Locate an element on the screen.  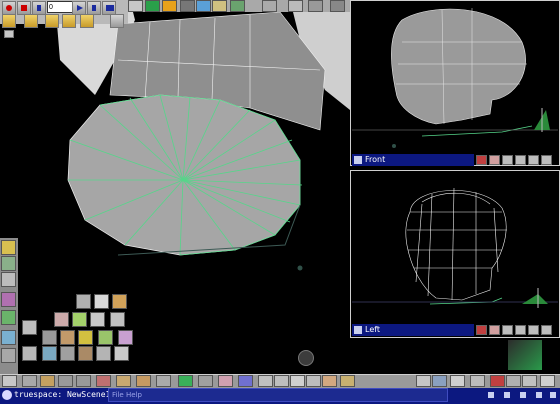
camera-icon is located at coordinates (87, 21).